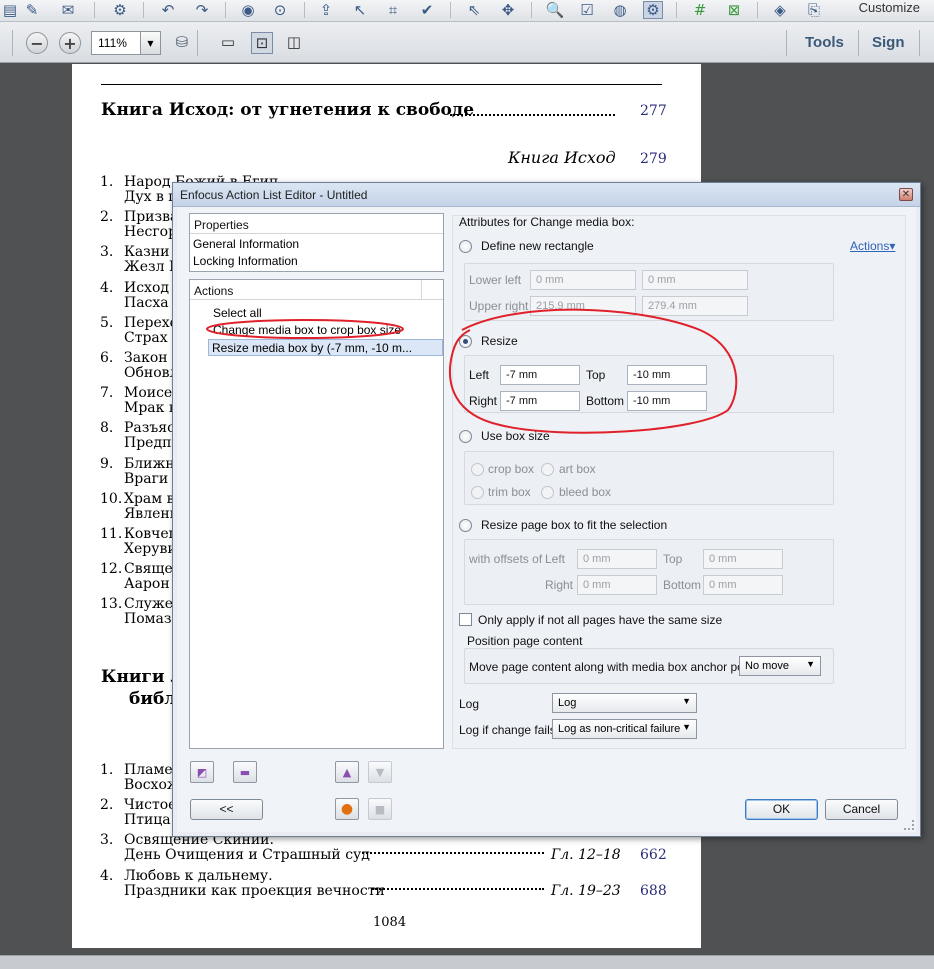 Image resolution: width=934 pixels, height=969 pixels. I want to click on collapse-button: <<, so click(226, 809).